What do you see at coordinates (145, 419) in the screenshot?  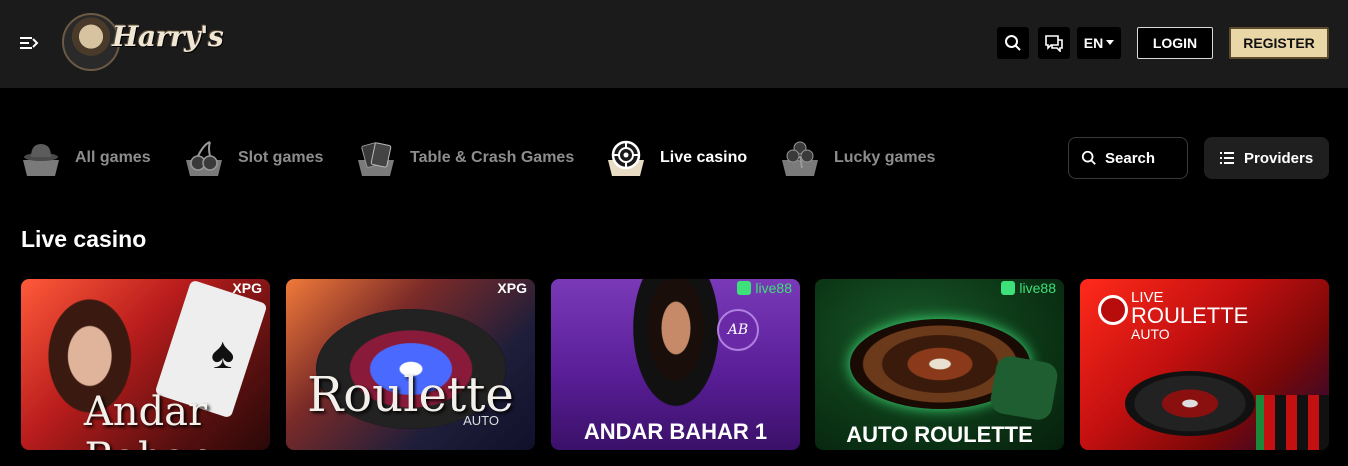 I see `game-title: Andar Bahar` at bounding box center [145, 419].